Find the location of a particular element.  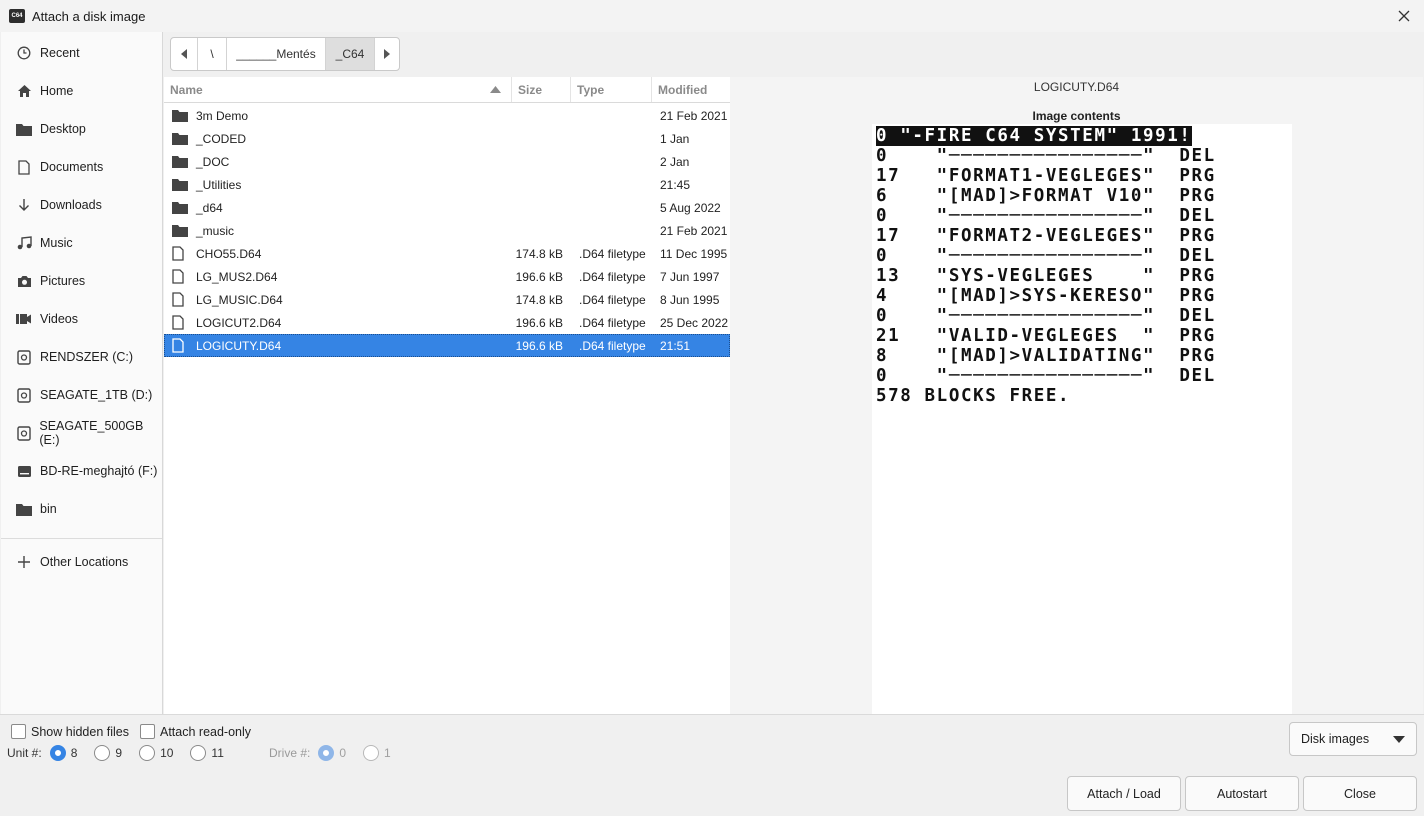

column-header-type: Type is located at coordinates (611, 89).